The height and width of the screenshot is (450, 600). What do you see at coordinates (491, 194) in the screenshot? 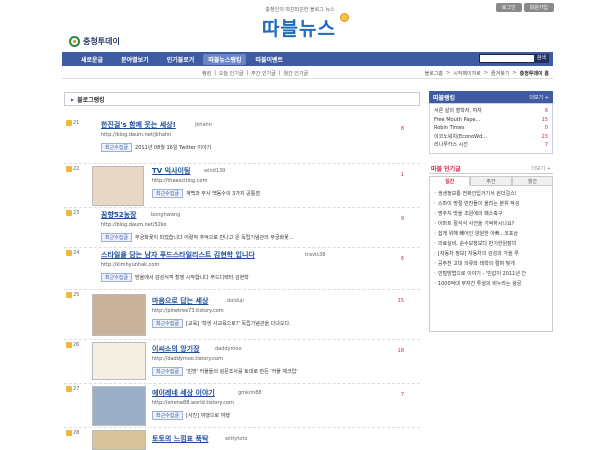
I see `popular-item: · 생생정보통 전화인입거기서 원더걸스!` at bounding box center [491, 194].